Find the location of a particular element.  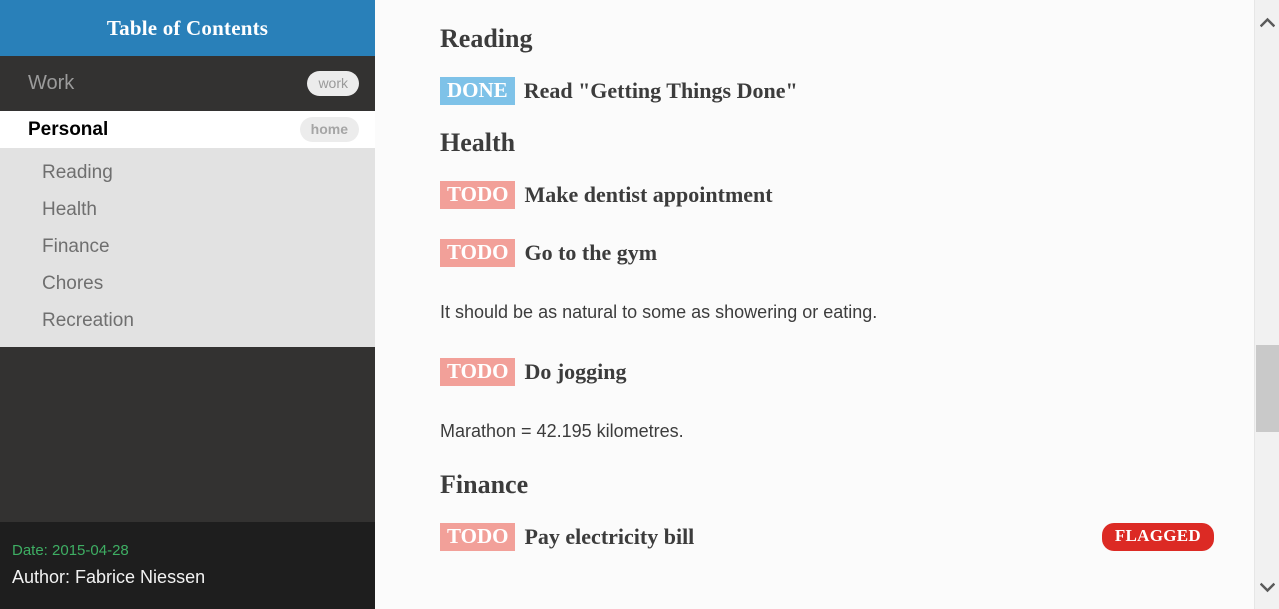

sidebar-subitem-label: Health is located at coordinates (69, 209).